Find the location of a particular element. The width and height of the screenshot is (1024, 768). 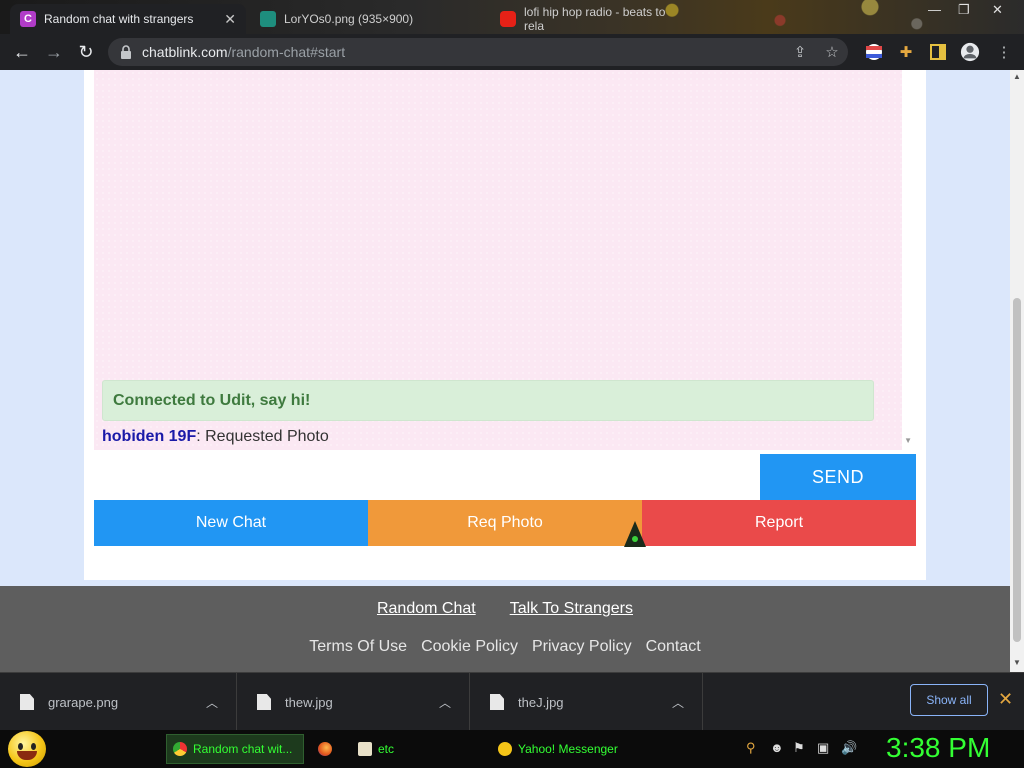

footer-link-random-chat: Random Chat is located at coordinates (426, 609).